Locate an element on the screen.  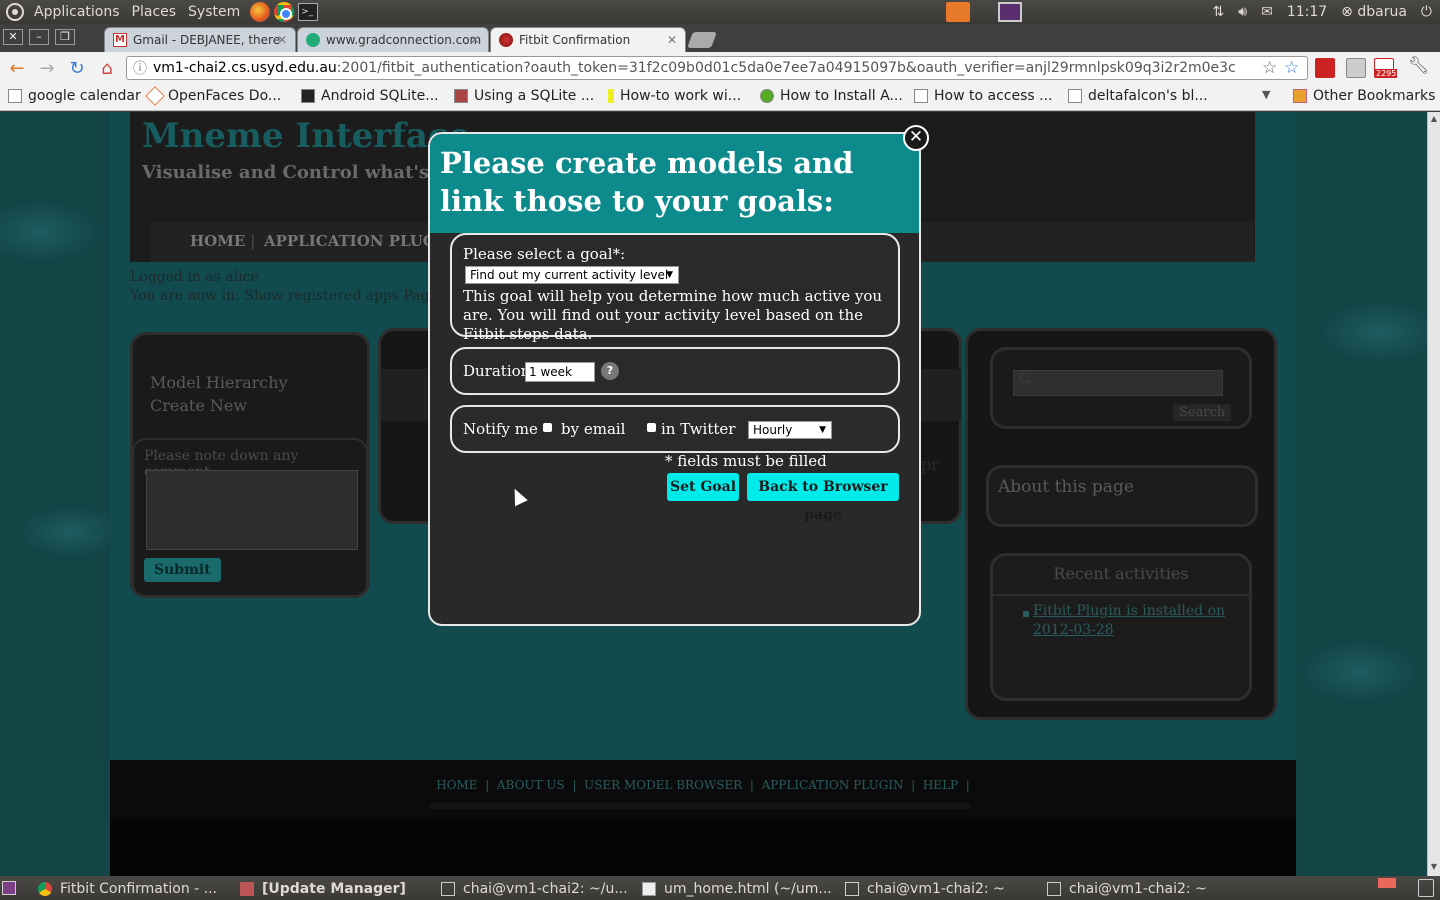
site-title: Mneme Interface is located at coordinates (306, 136).